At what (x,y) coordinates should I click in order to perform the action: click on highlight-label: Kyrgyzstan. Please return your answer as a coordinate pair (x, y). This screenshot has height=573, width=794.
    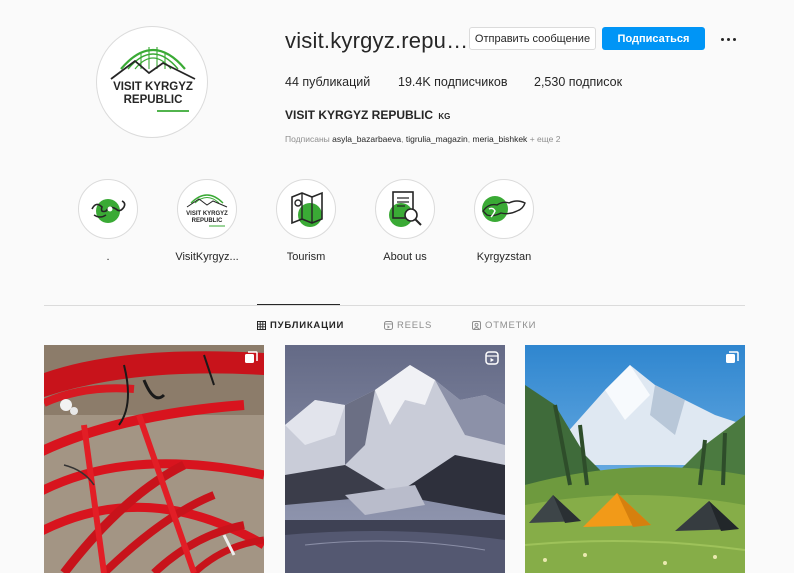
    Looking at the image, I should click on (504, 257).